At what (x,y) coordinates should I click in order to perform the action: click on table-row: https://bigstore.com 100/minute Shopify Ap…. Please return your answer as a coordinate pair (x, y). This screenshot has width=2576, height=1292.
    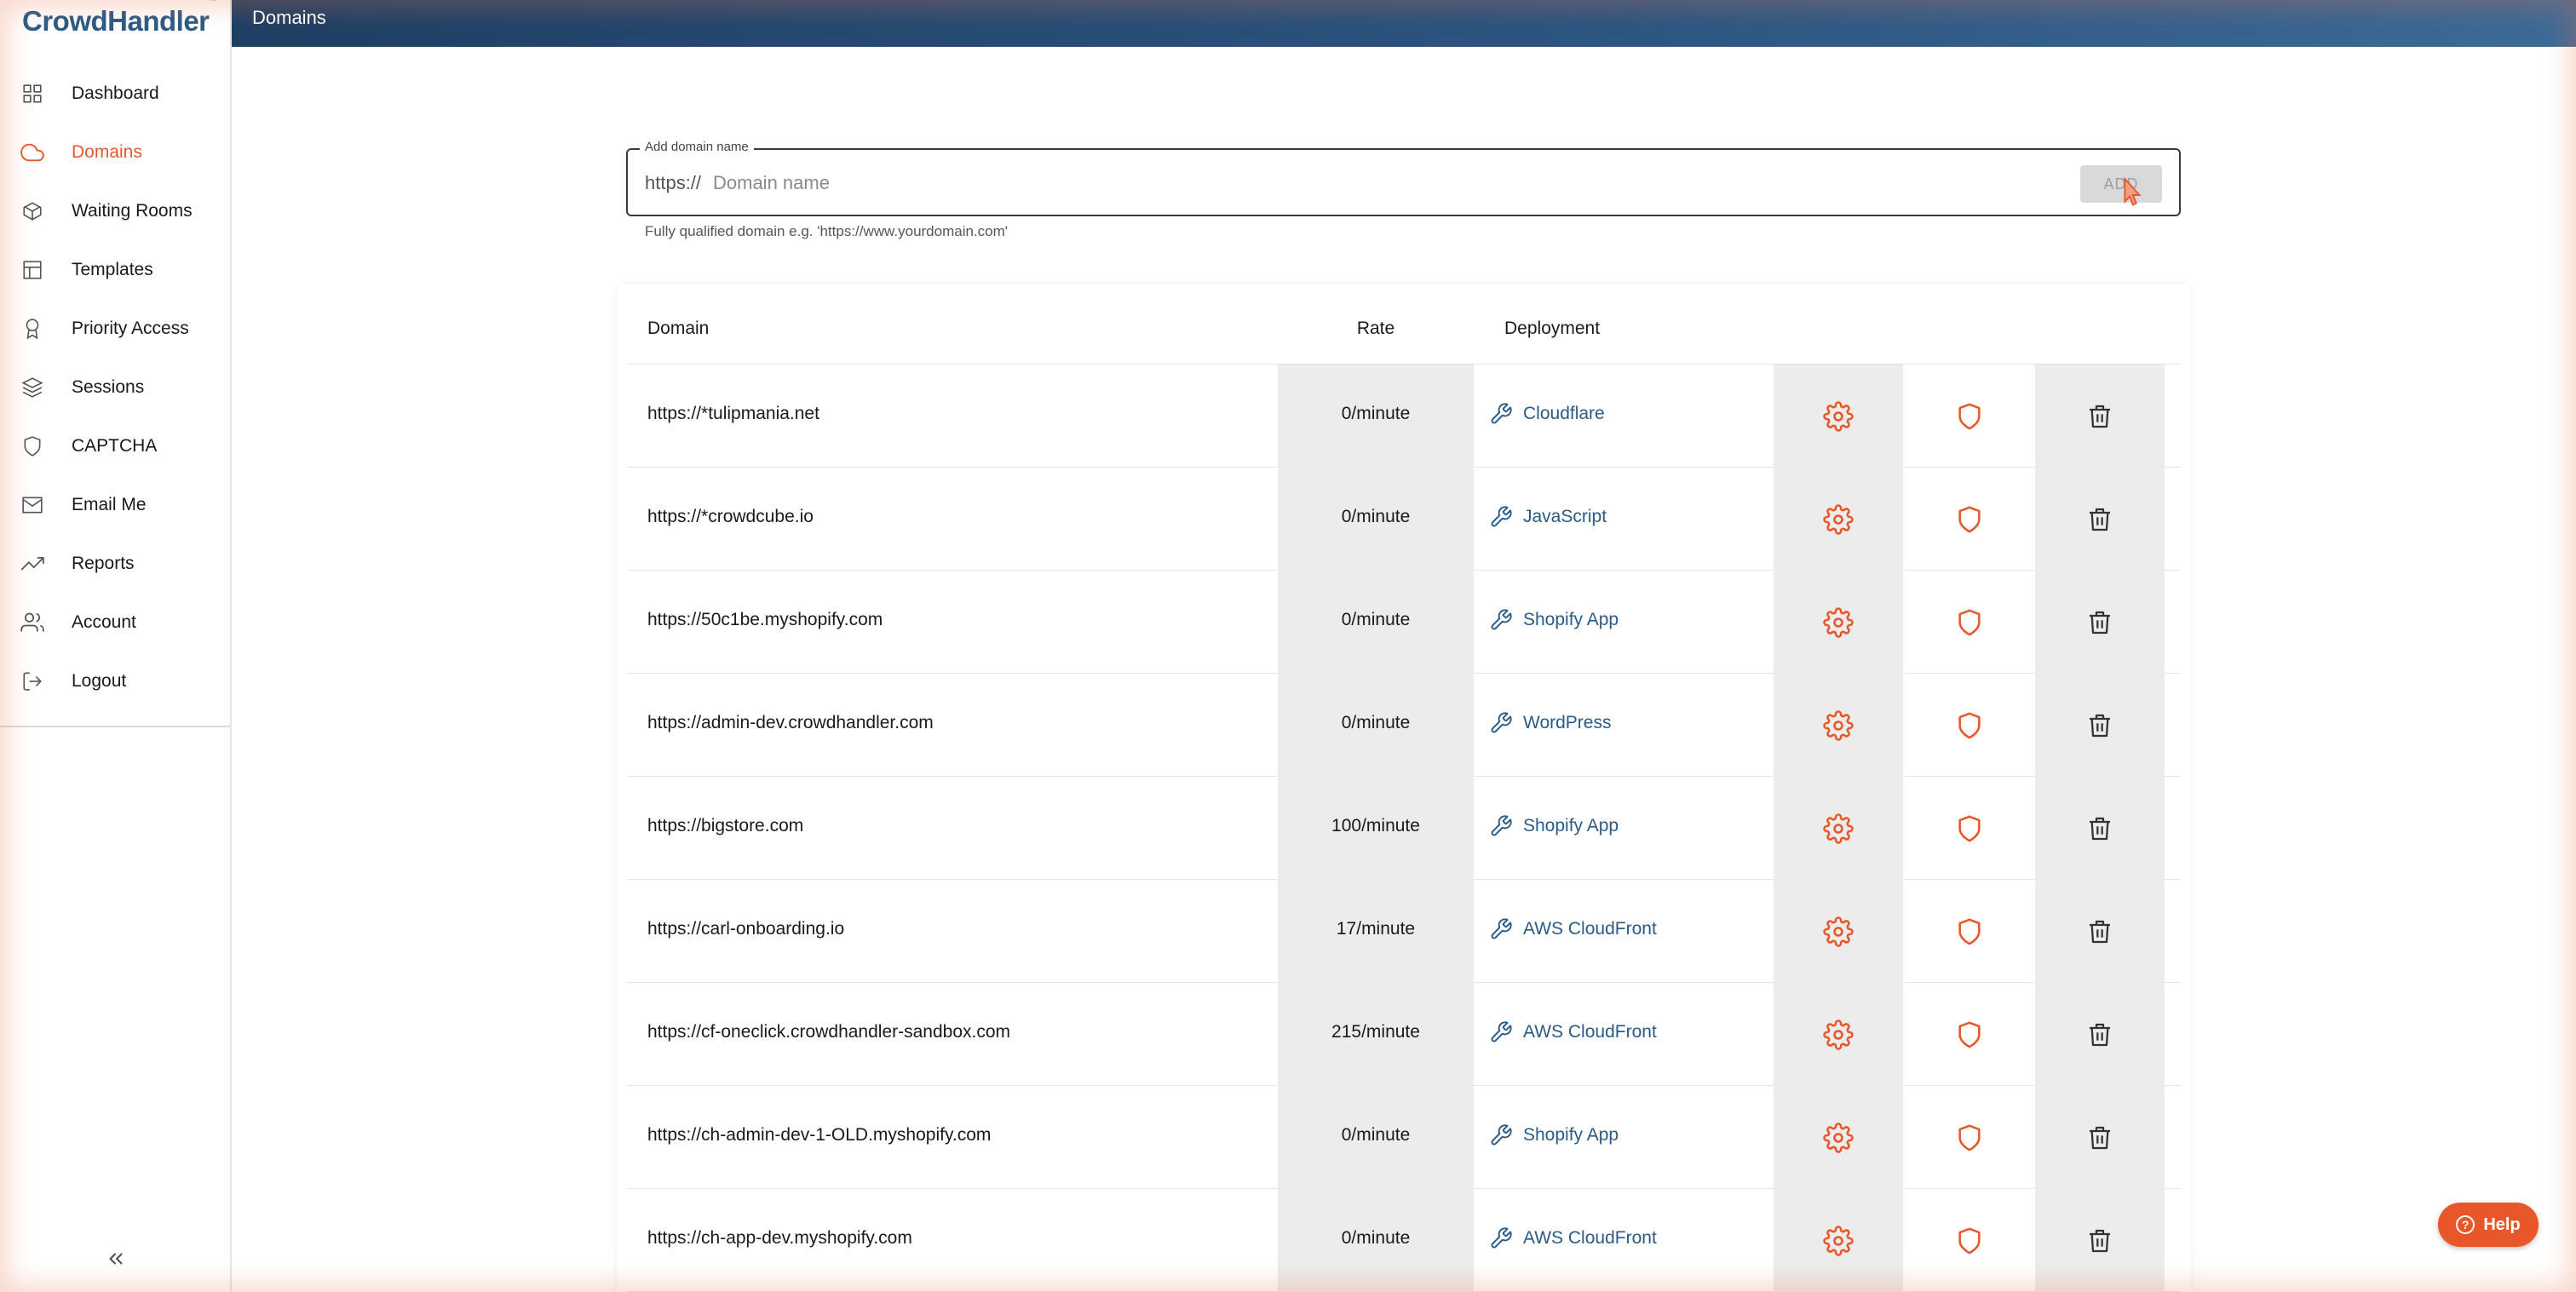
    Looking at the image, I should click on (1404, 828).